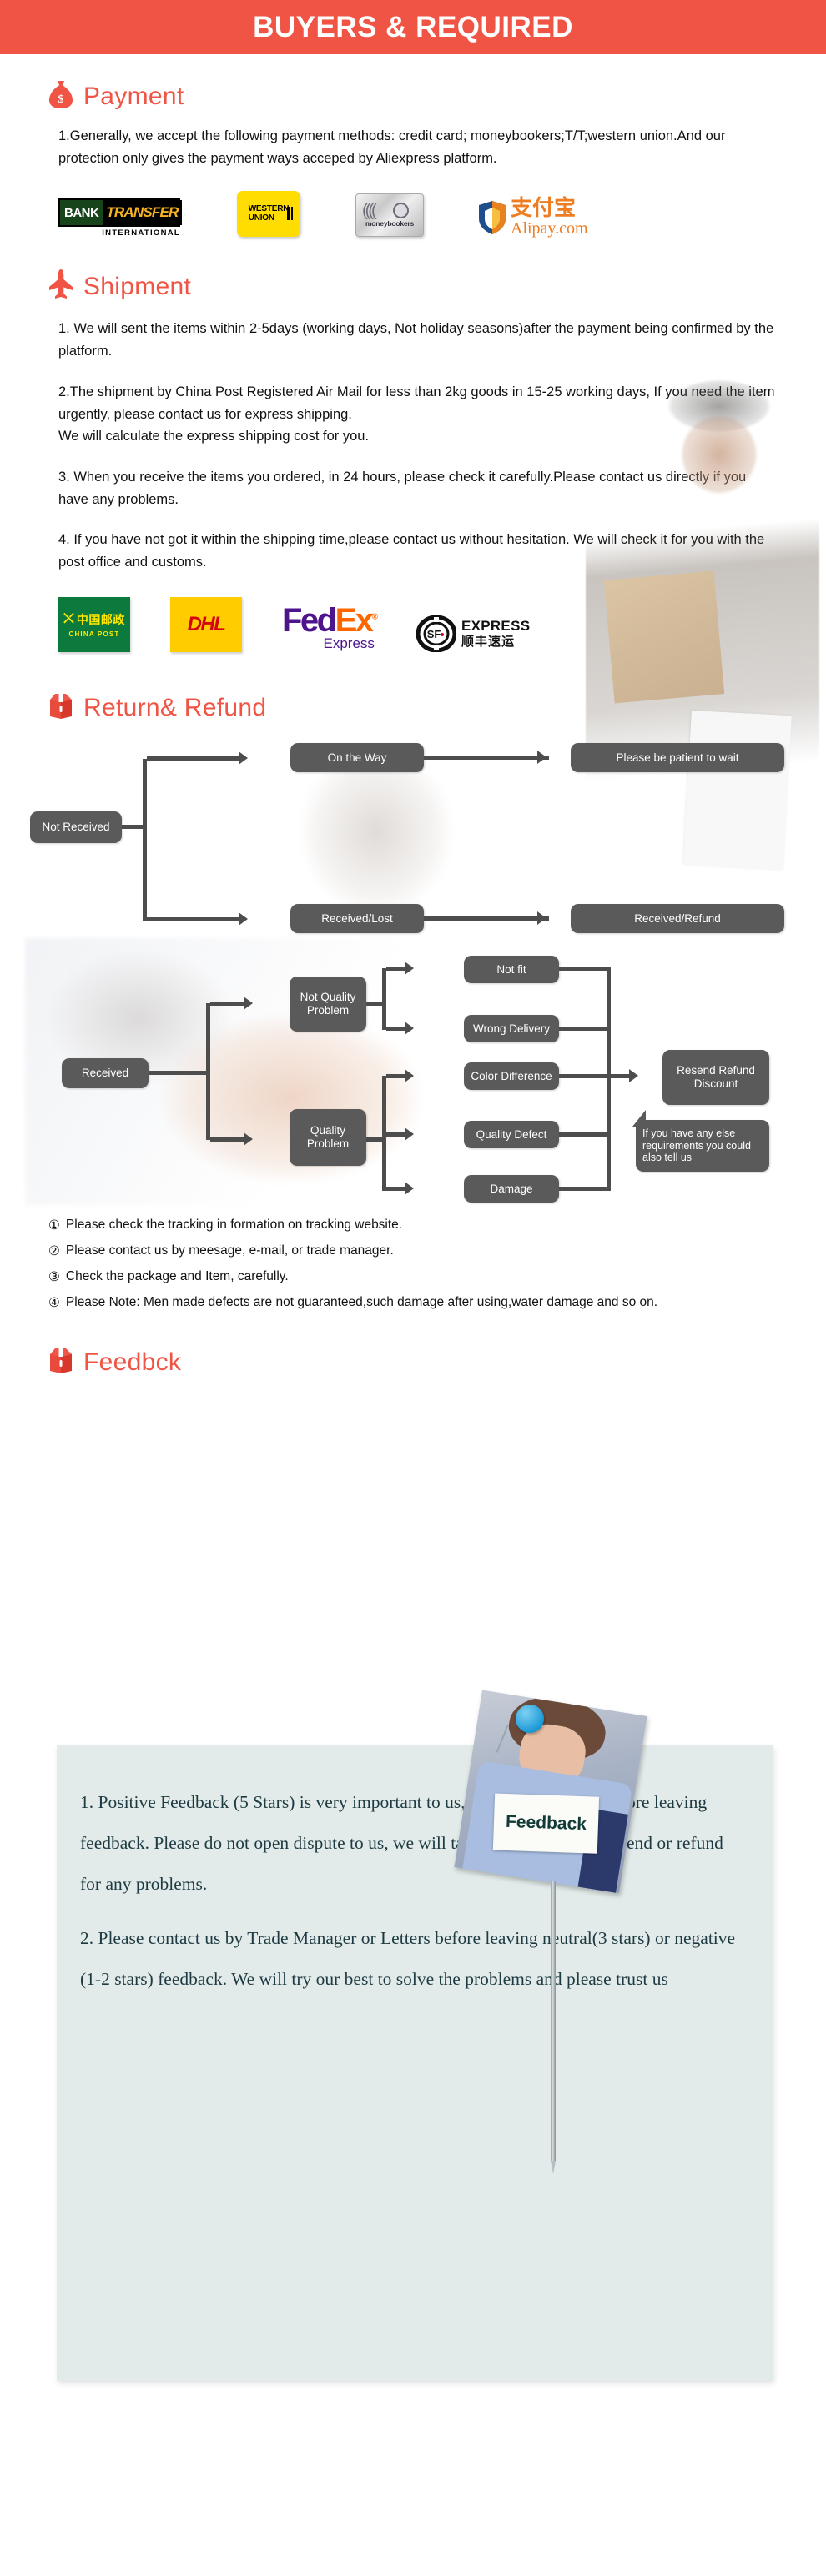  What do you see at coordinates (94, 634) in the screenshot?
I see `china-post-english-label: CHINA POST` at bounding box center [94, 634].